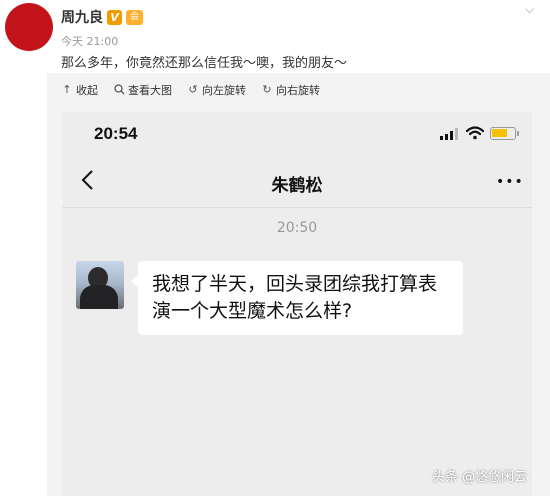 This screenshot has height=496, width=550. What do you see at coordinates (82, 17) in the screenshot?
I see `author-name: 周九良` at bounding box center [82, 17].